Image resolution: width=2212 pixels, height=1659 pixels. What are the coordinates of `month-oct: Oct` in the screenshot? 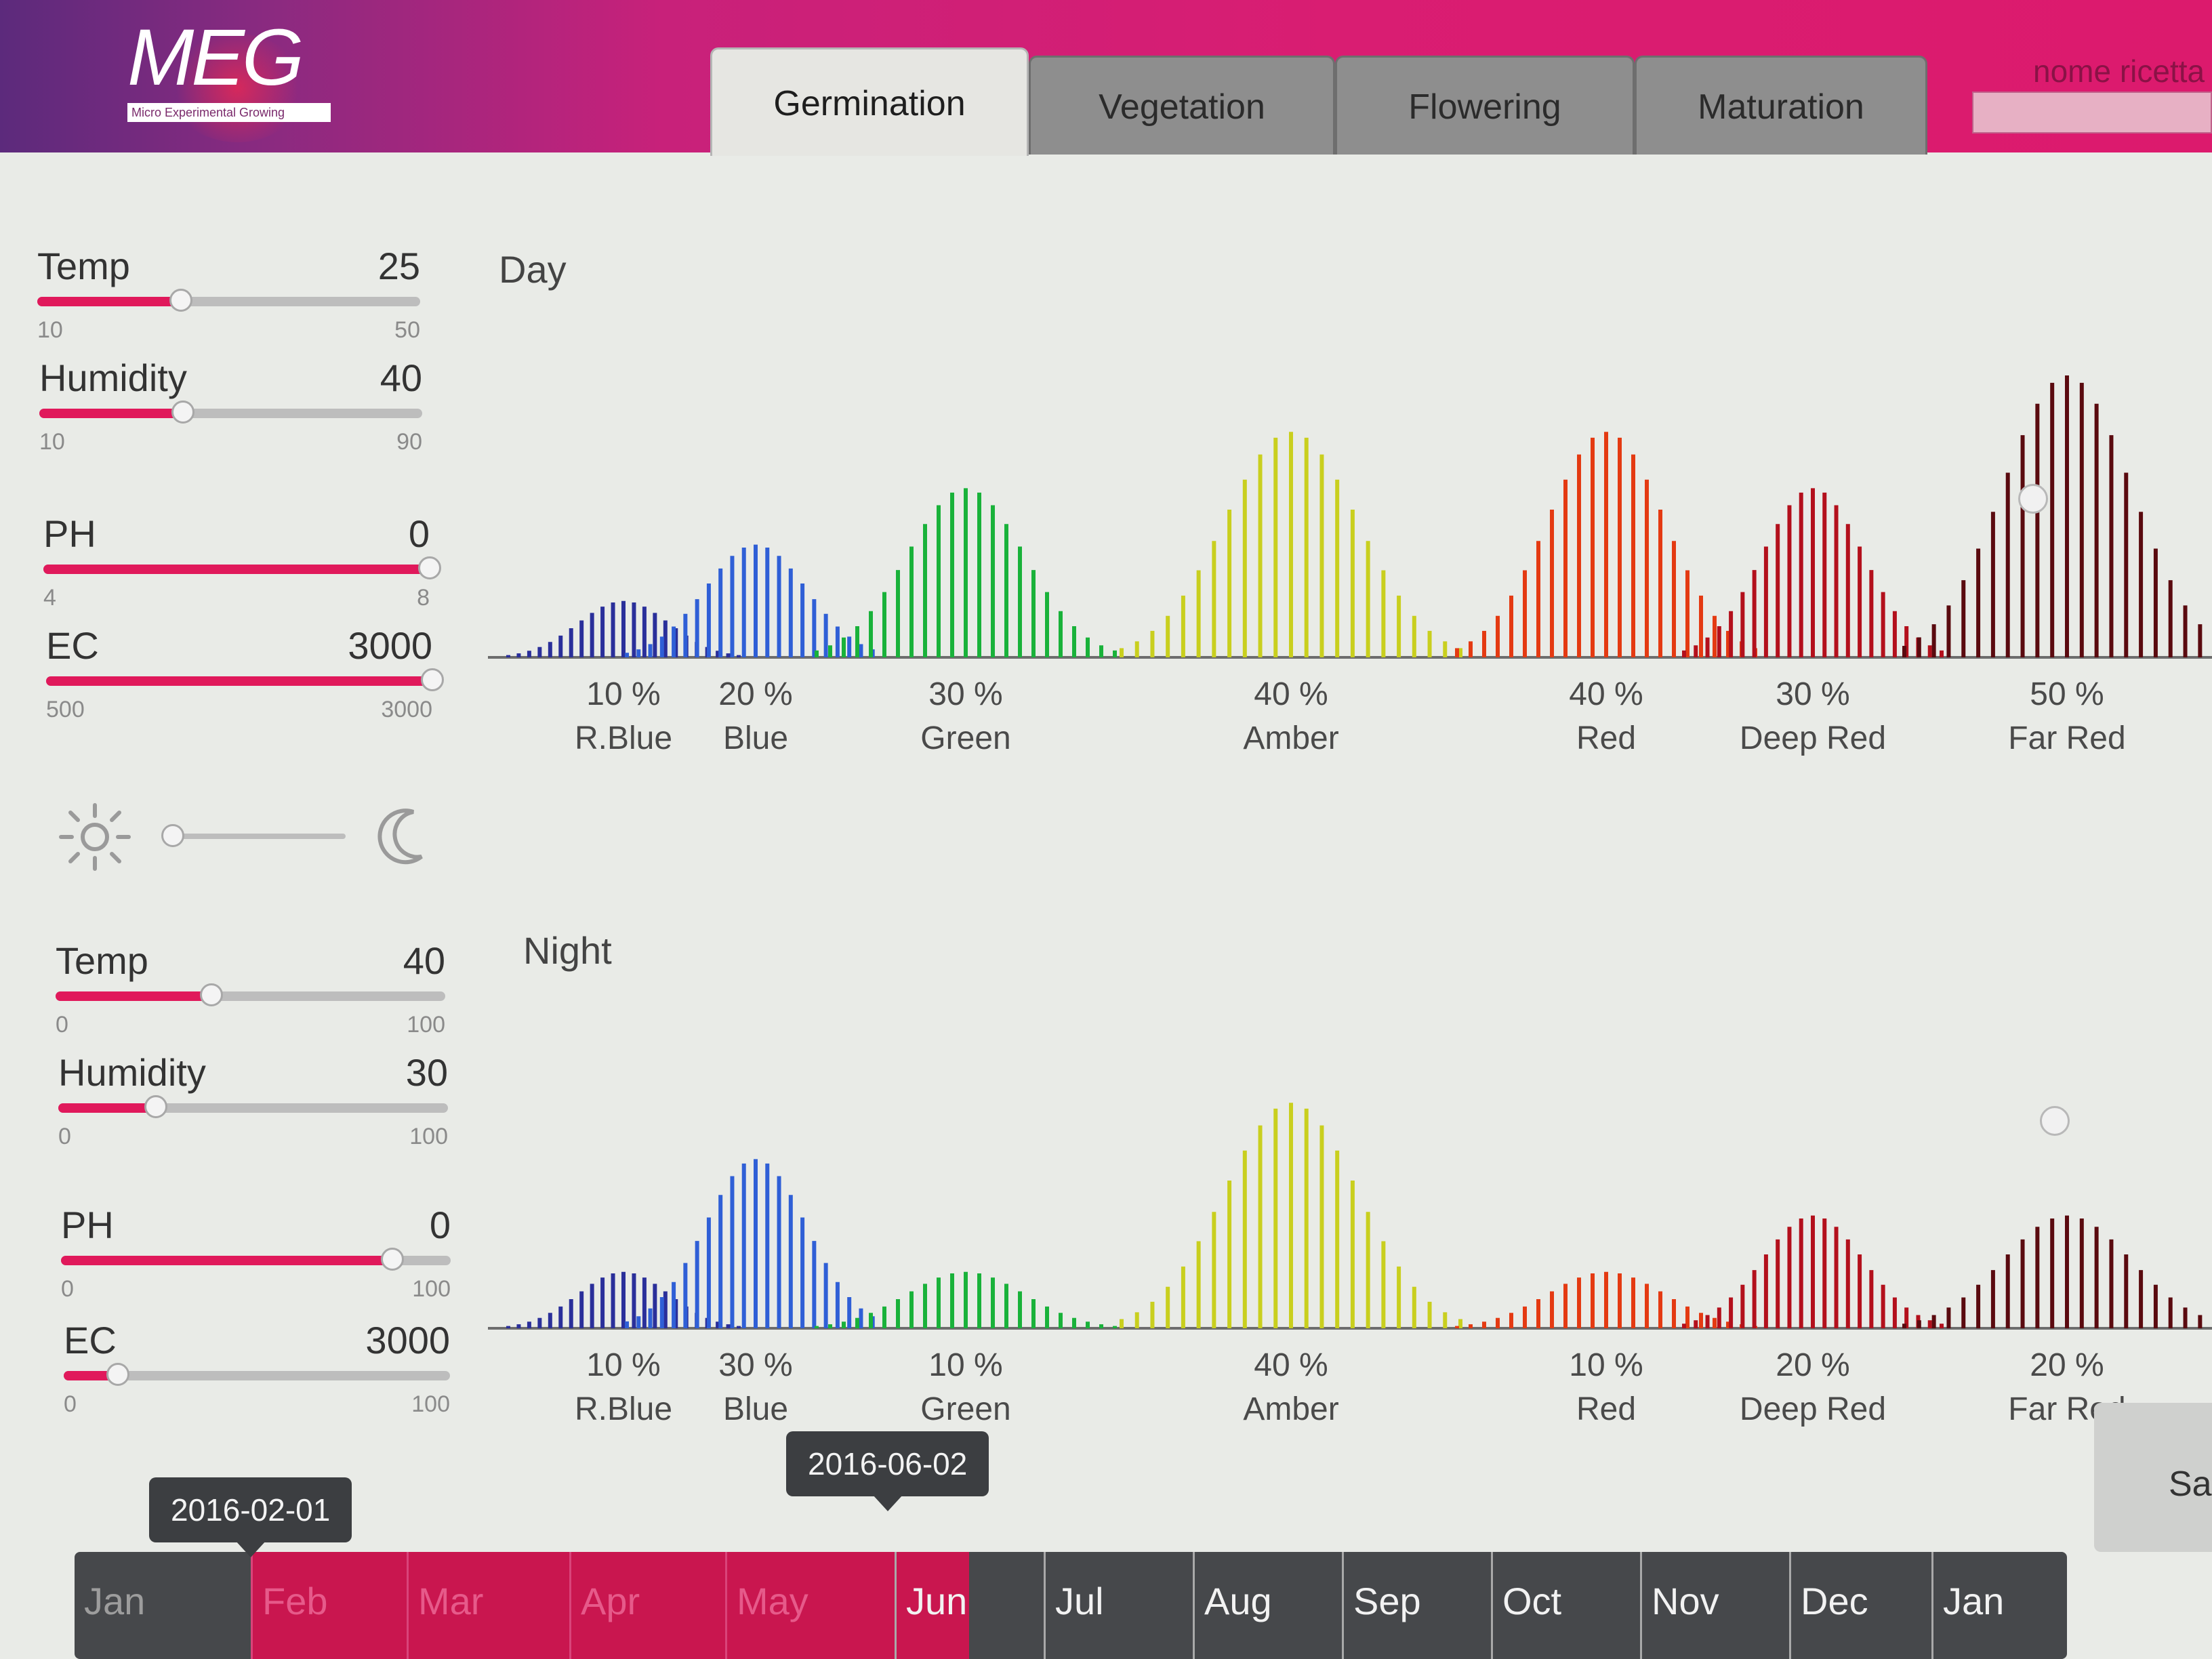 It's located at (1565, 1605).